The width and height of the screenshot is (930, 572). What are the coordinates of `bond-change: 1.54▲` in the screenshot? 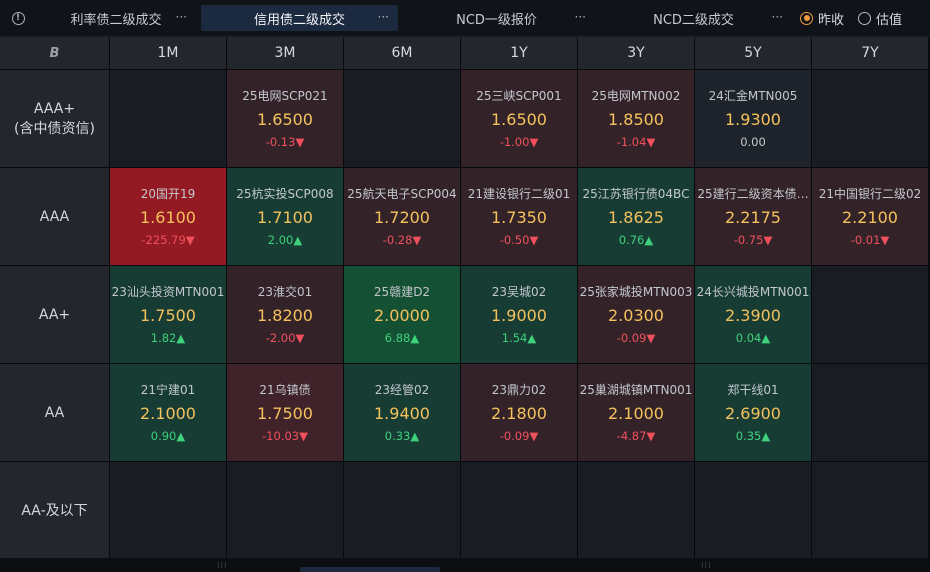 It's located at (519, 338).